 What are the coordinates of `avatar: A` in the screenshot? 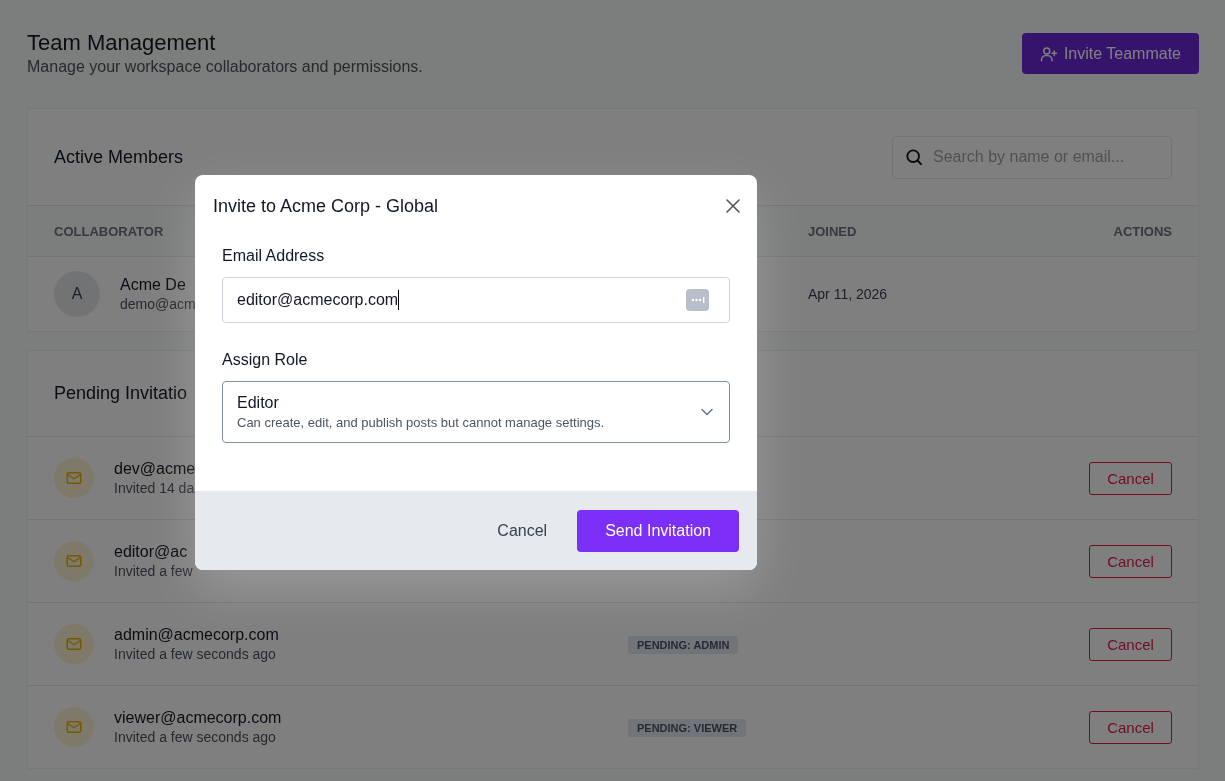 It's located at (77, 294).